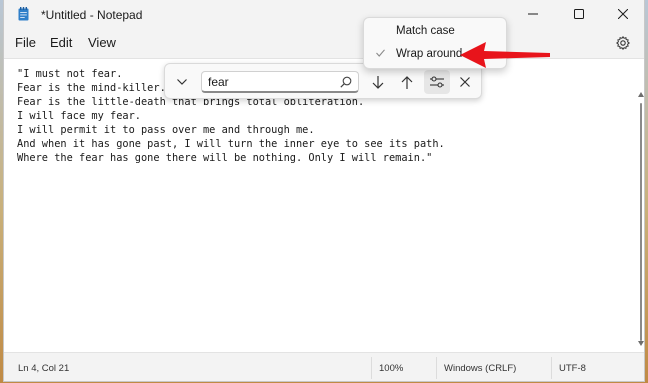  What do you see at coordinates (425, 31) in the screenshot?
I see `option-label: Match case` at bounding box center [425, 31].